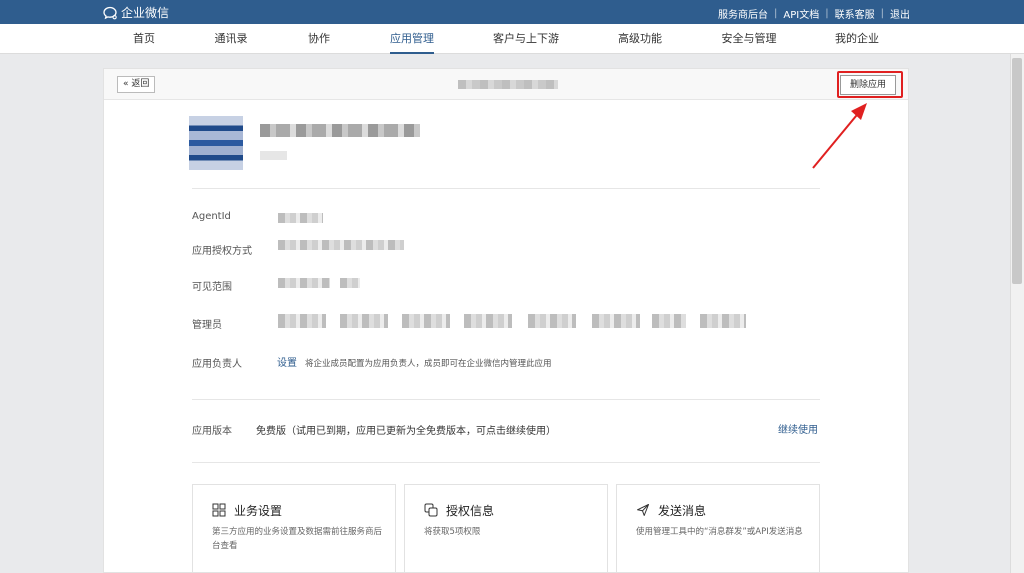  What do you see at coordinates (212, 287) in the screenshot?
I see `visible-scope-label: 可见范围` at bounding box center [212, 287].